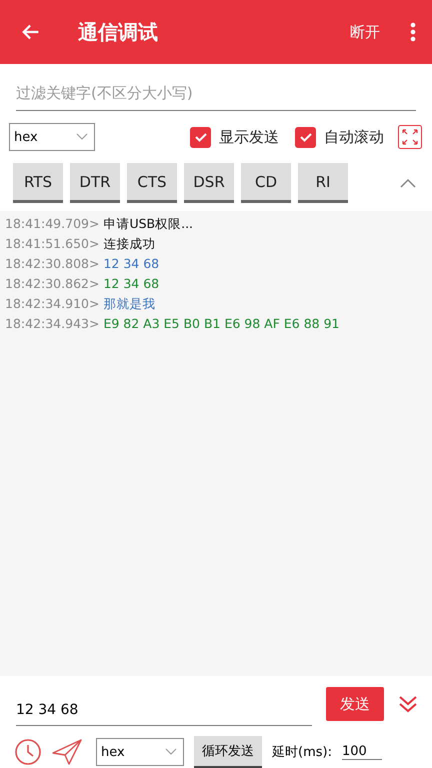  I want to click on clock-icon, so click(28, 752).